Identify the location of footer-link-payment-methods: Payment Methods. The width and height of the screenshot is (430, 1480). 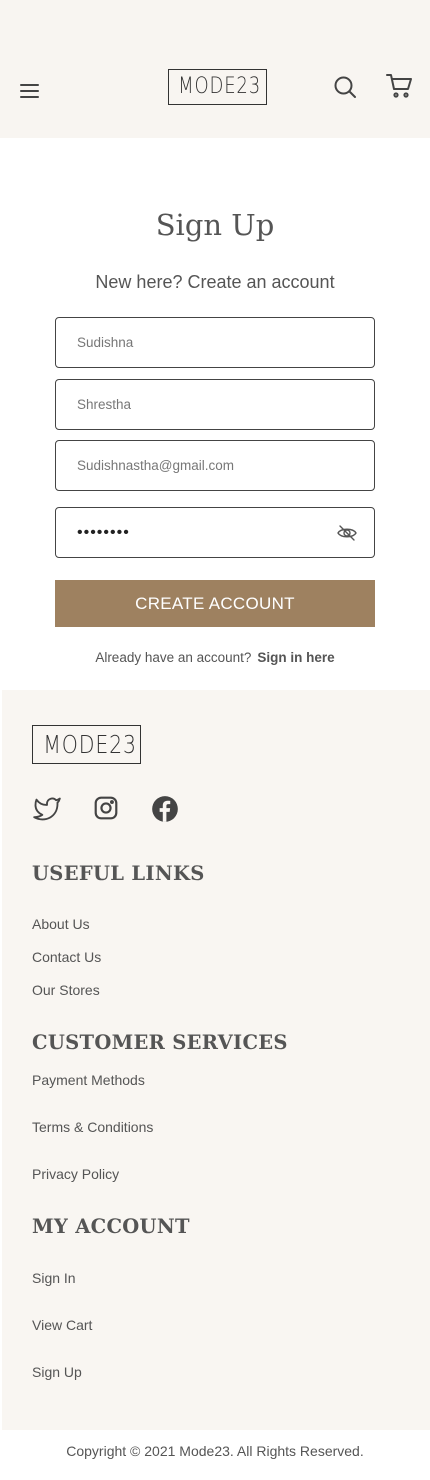
(88, 1080).